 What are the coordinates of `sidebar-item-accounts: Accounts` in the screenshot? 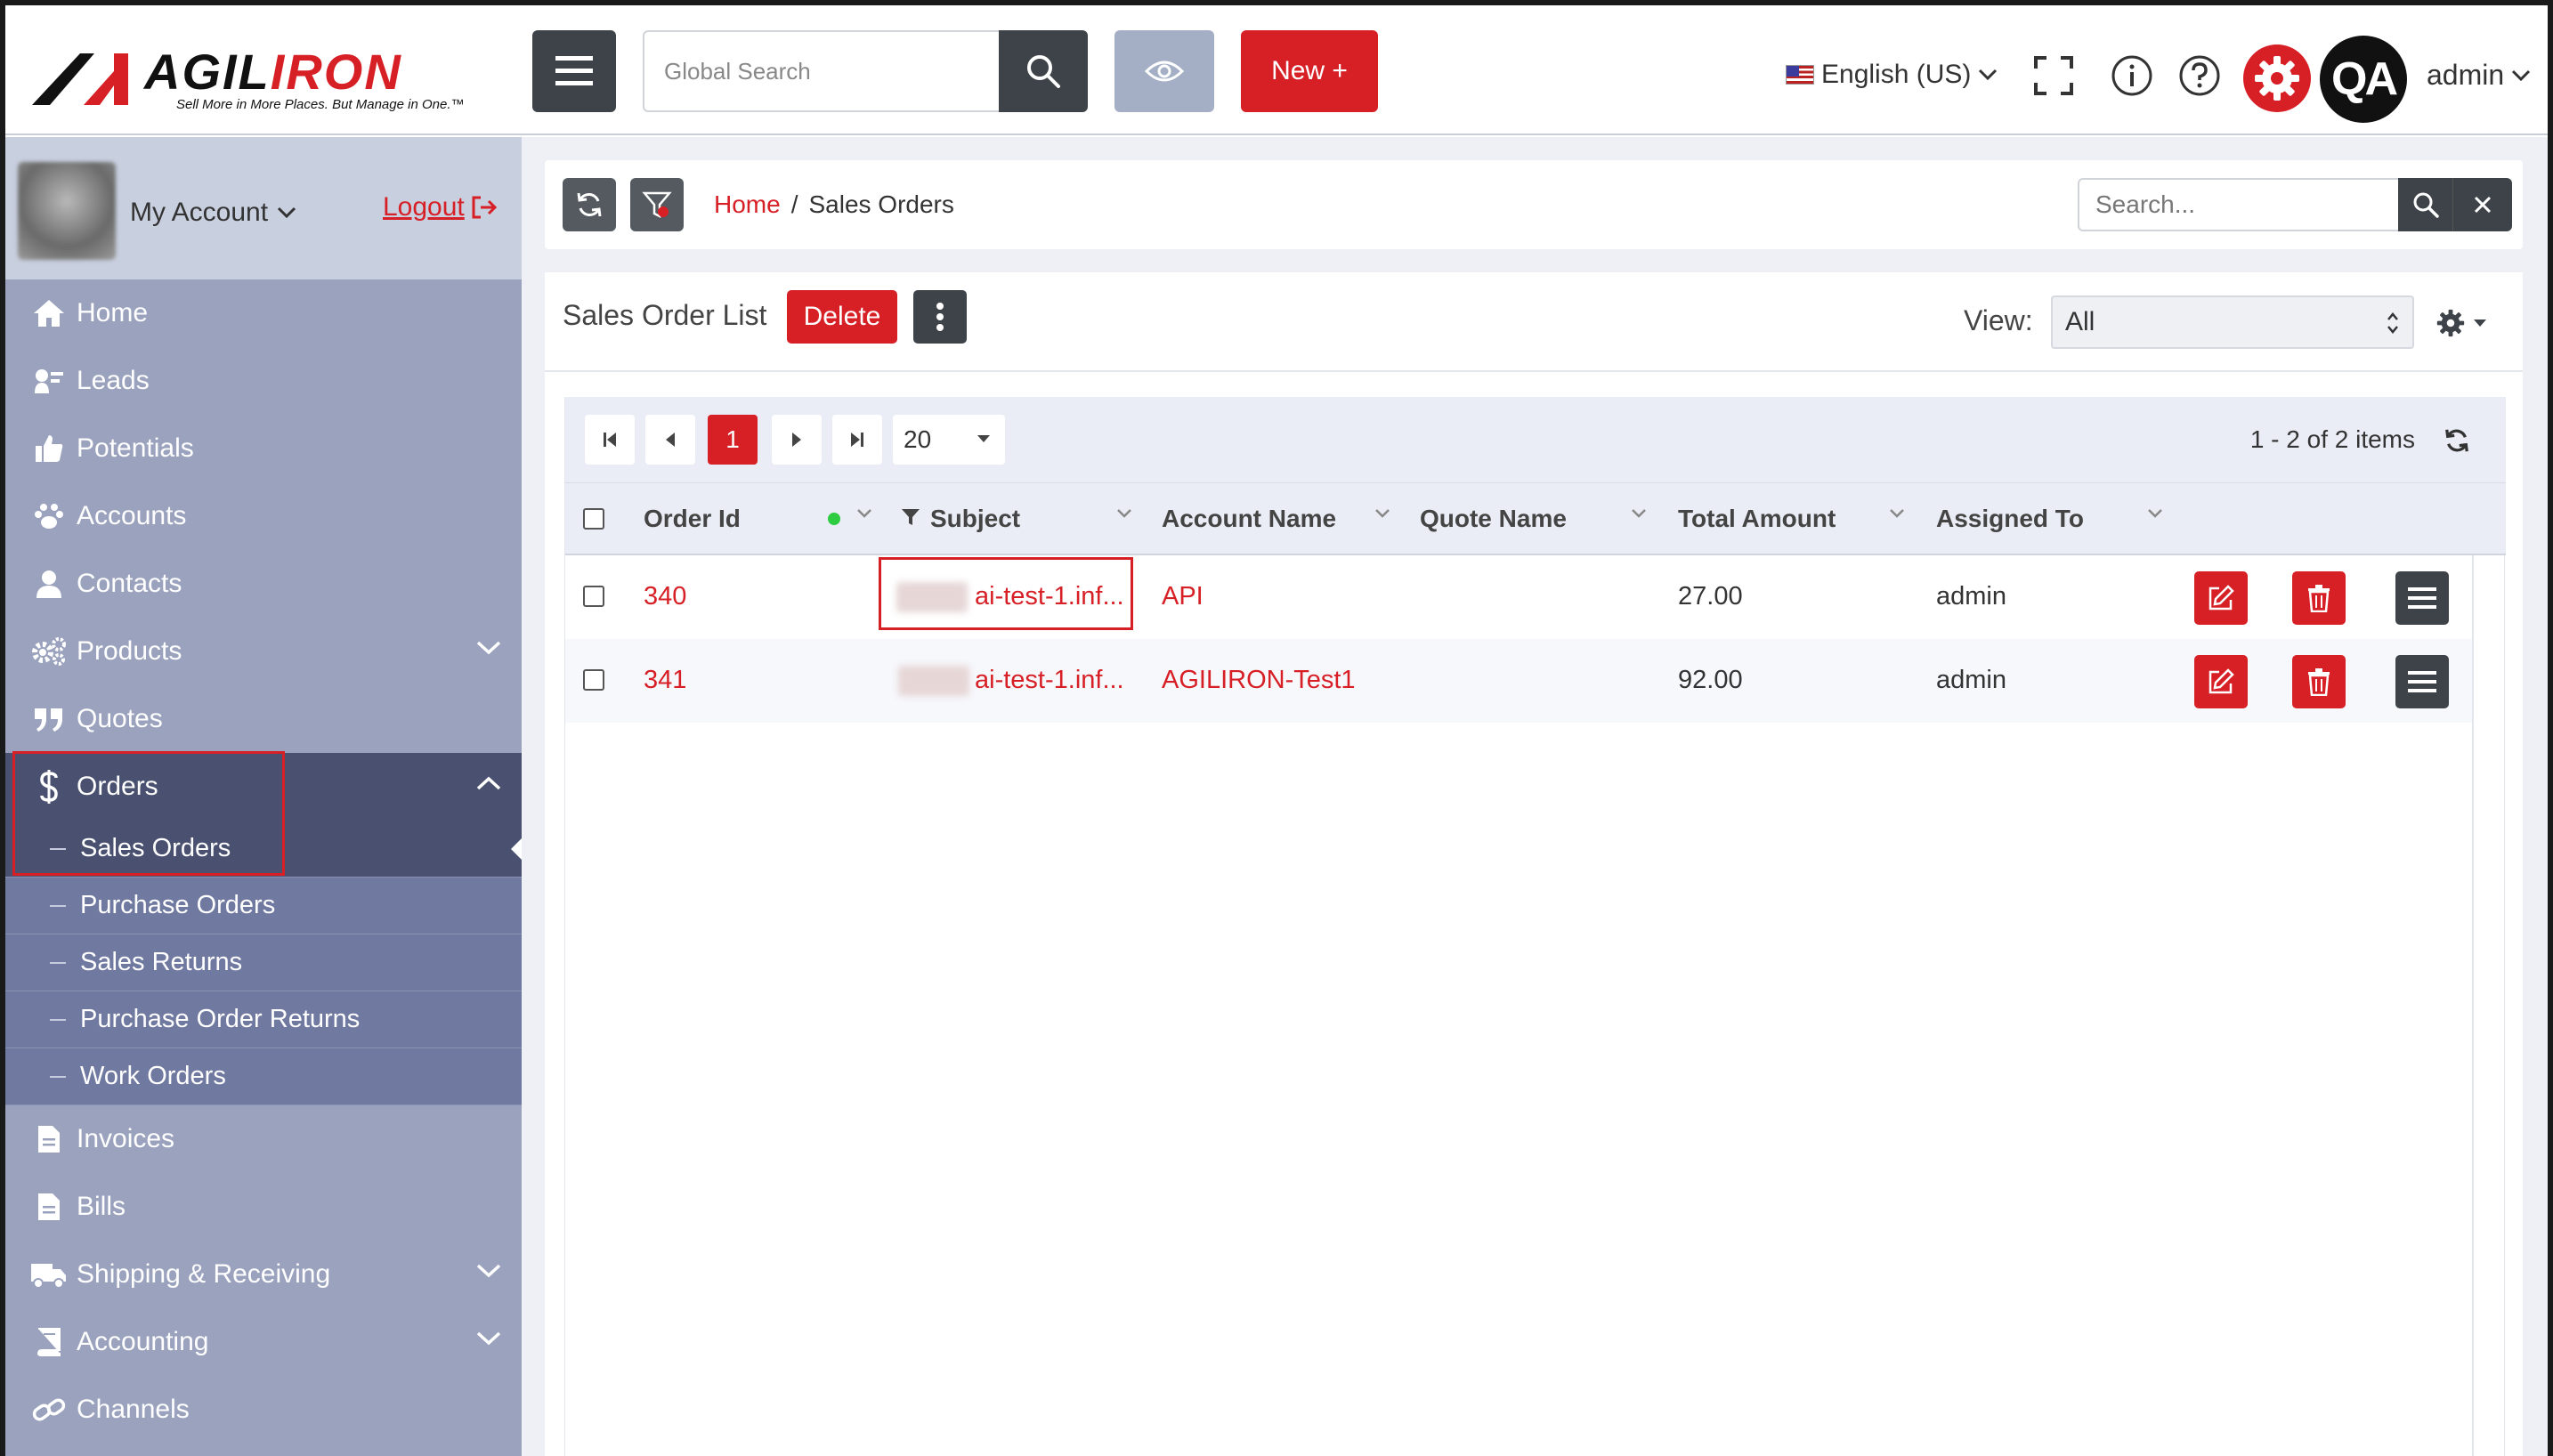 It's located at (263, 516).